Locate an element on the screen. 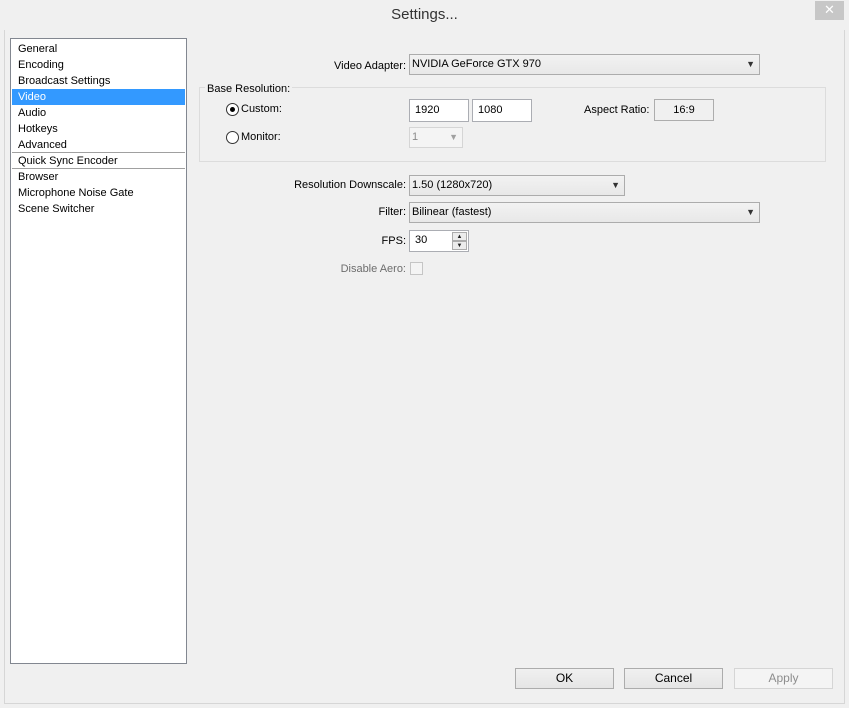  sidebar-item-general: General is located at coordinates (98, 49).